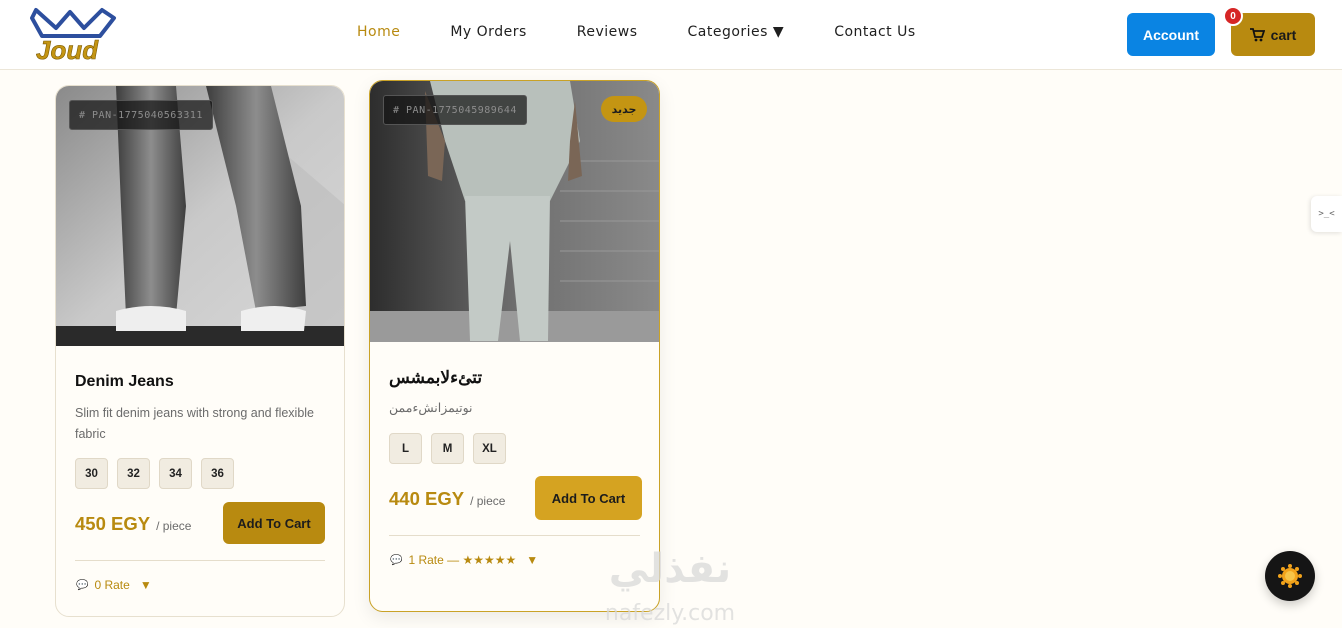  Describe the element at coordinates (154, 473) in the screenshot. I see `size-options: 30 32 34 36` at that location.